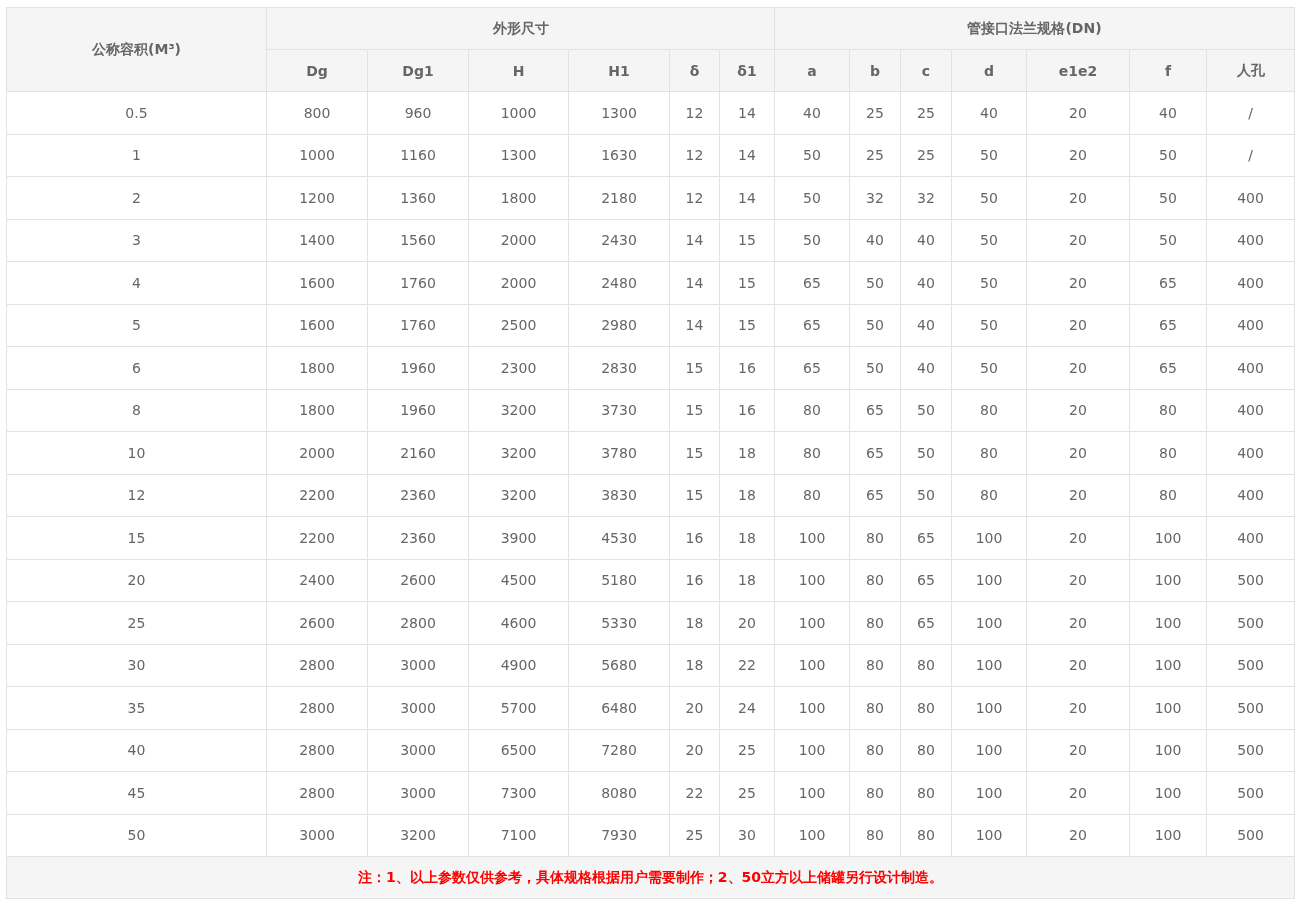  I want to click on table-cell: 4600, so click(518, 622).